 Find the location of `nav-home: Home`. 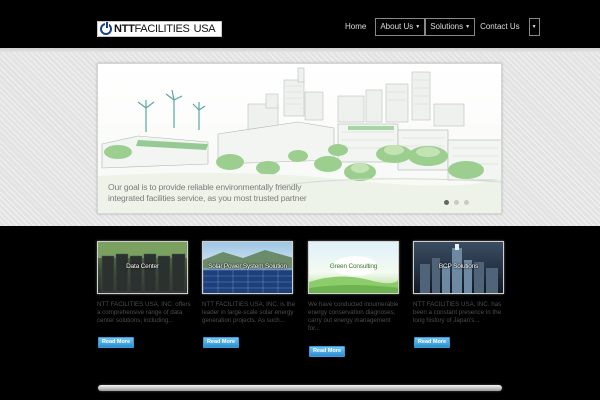

nav-home: Home is located at coordinates (355, 27).